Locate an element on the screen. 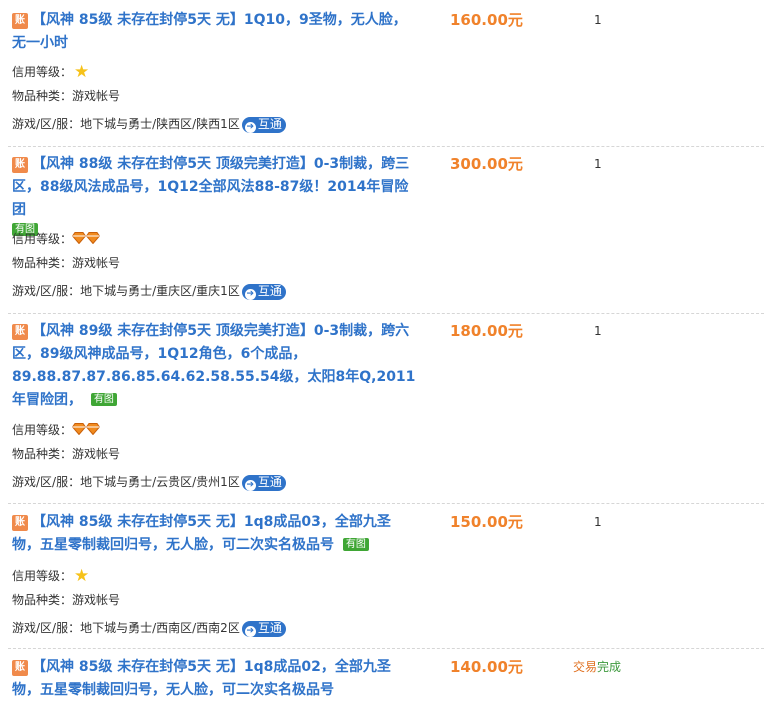 The width and height of the screenshot is (764, 708). listing-price: 160.00元 is located at coordinates (486, 20).